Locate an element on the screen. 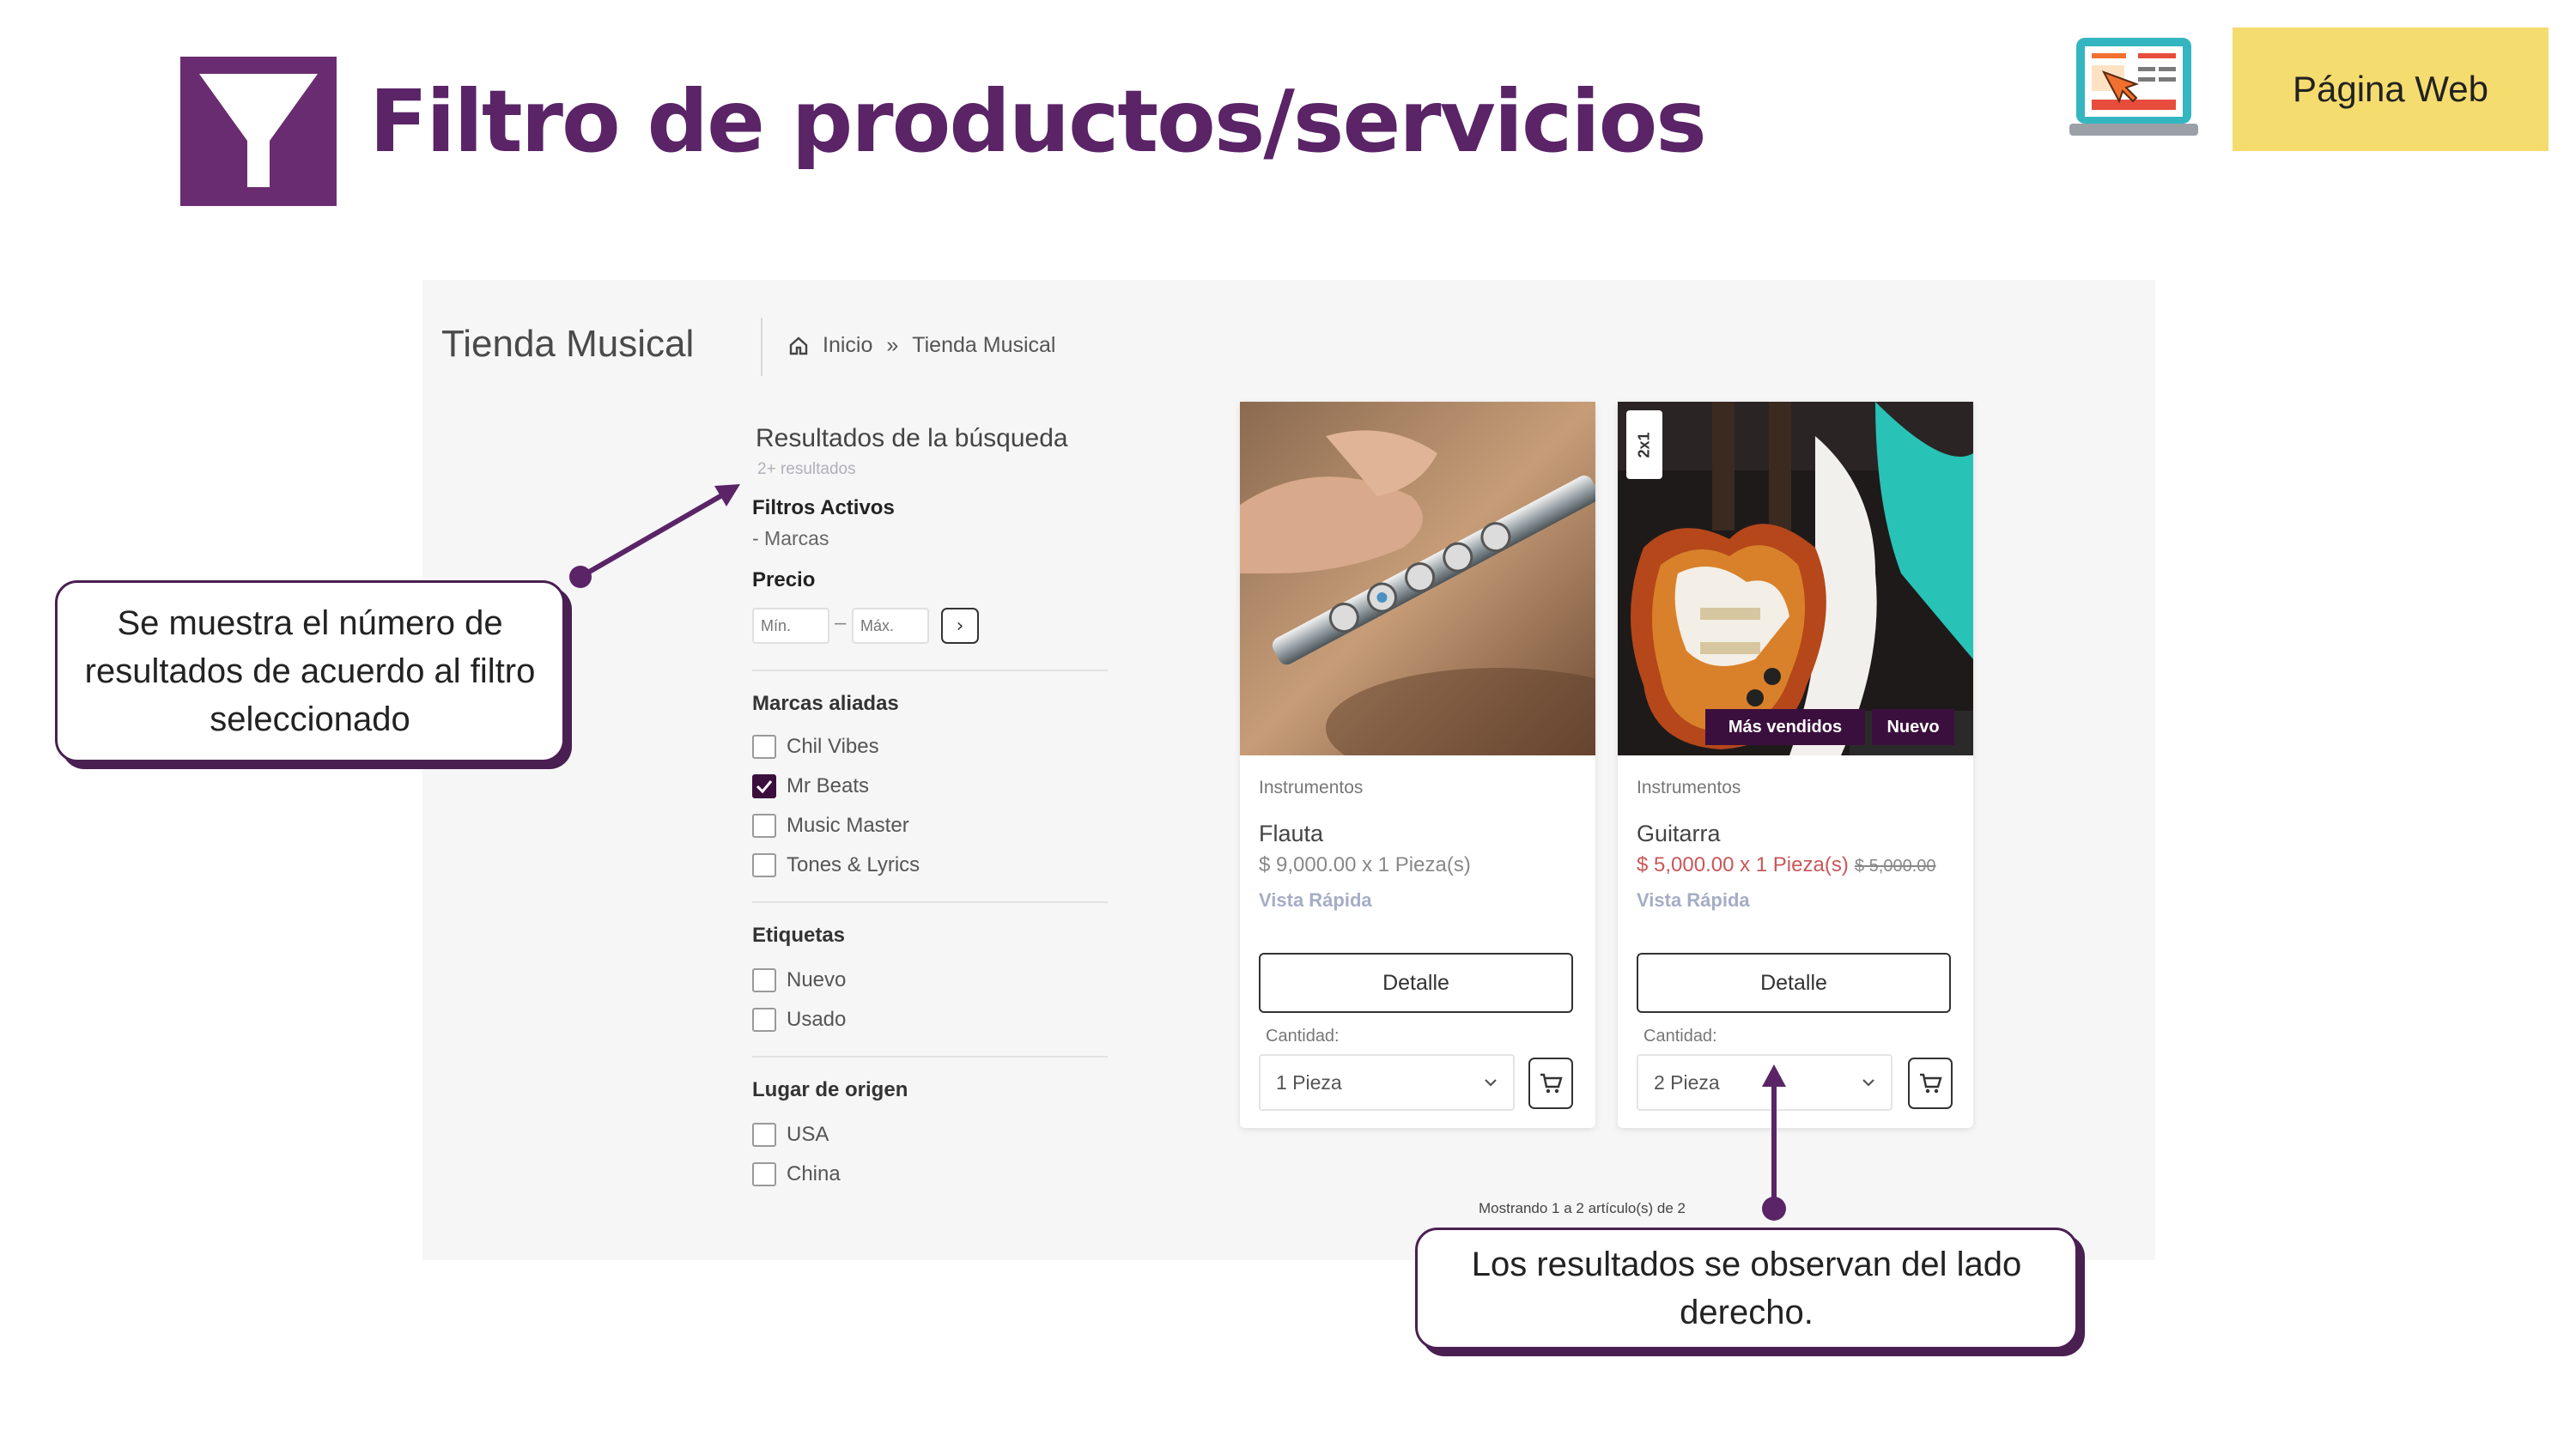 The image size is (2576, 1449). quantity-value: 2 Pieza is located at coordinates (1687, 1082).